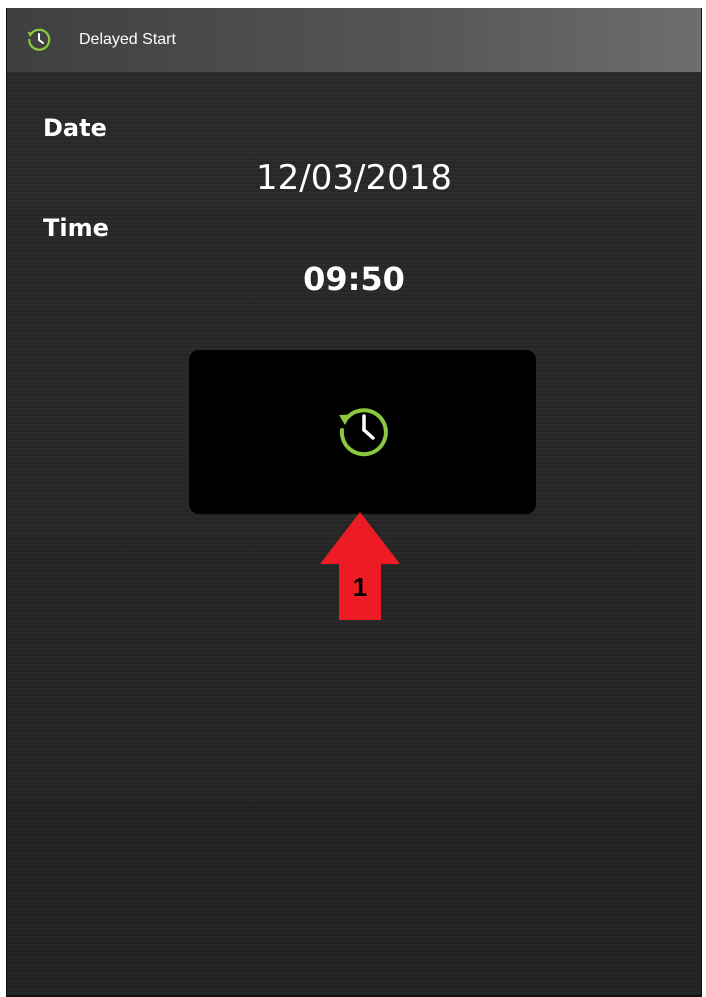  Describe the element at coordinates (354, 279) in the screenshot. I see `time-value: 09:50` at that location.